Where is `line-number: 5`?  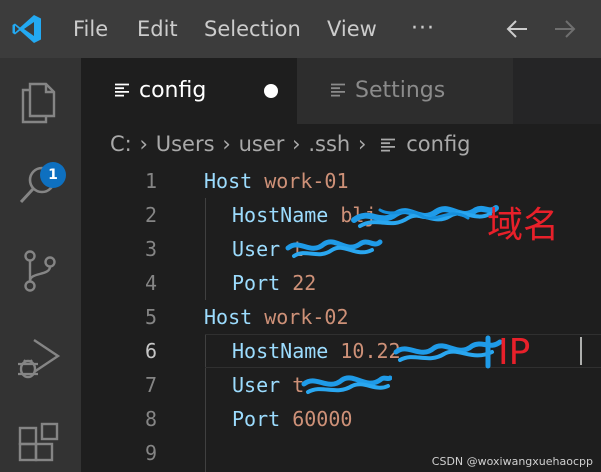
line-number: 5 is located at coordinates (150, 317).